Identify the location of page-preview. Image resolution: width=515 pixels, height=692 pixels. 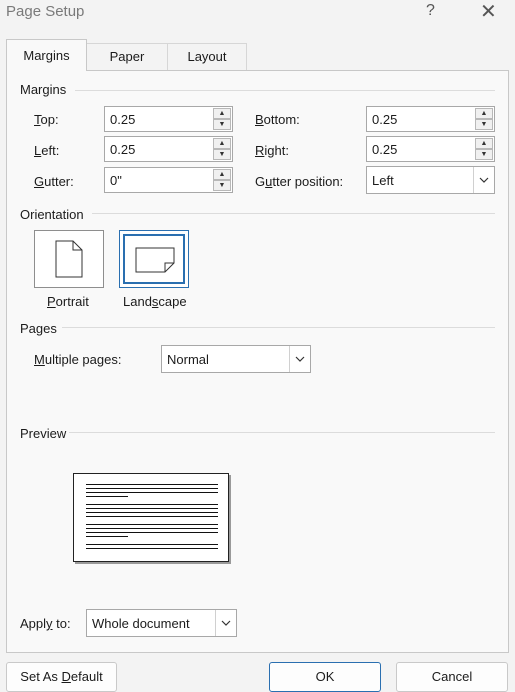
(151, 517).